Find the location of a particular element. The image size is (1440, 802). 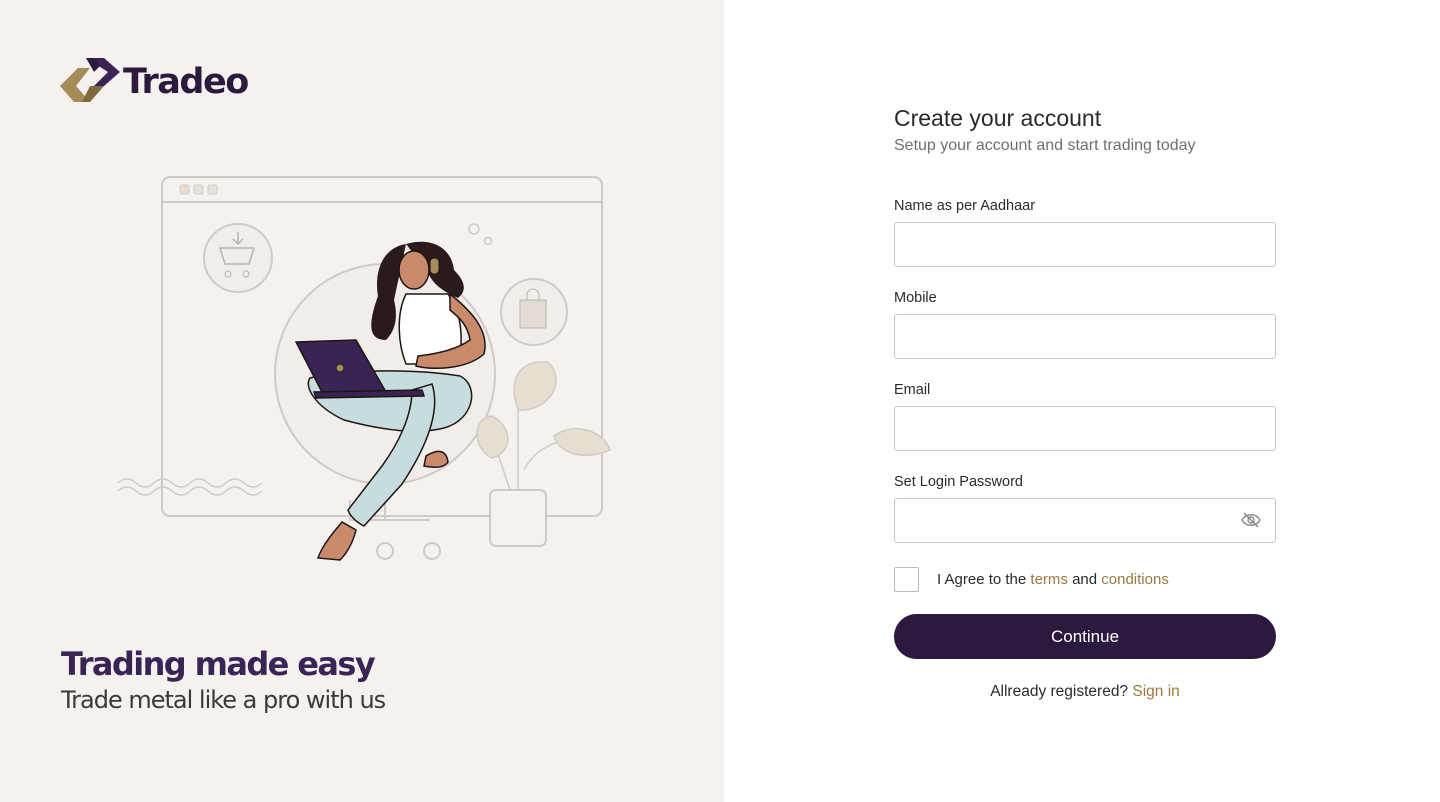

email-field: Email is located at coordinates (1085, 416).